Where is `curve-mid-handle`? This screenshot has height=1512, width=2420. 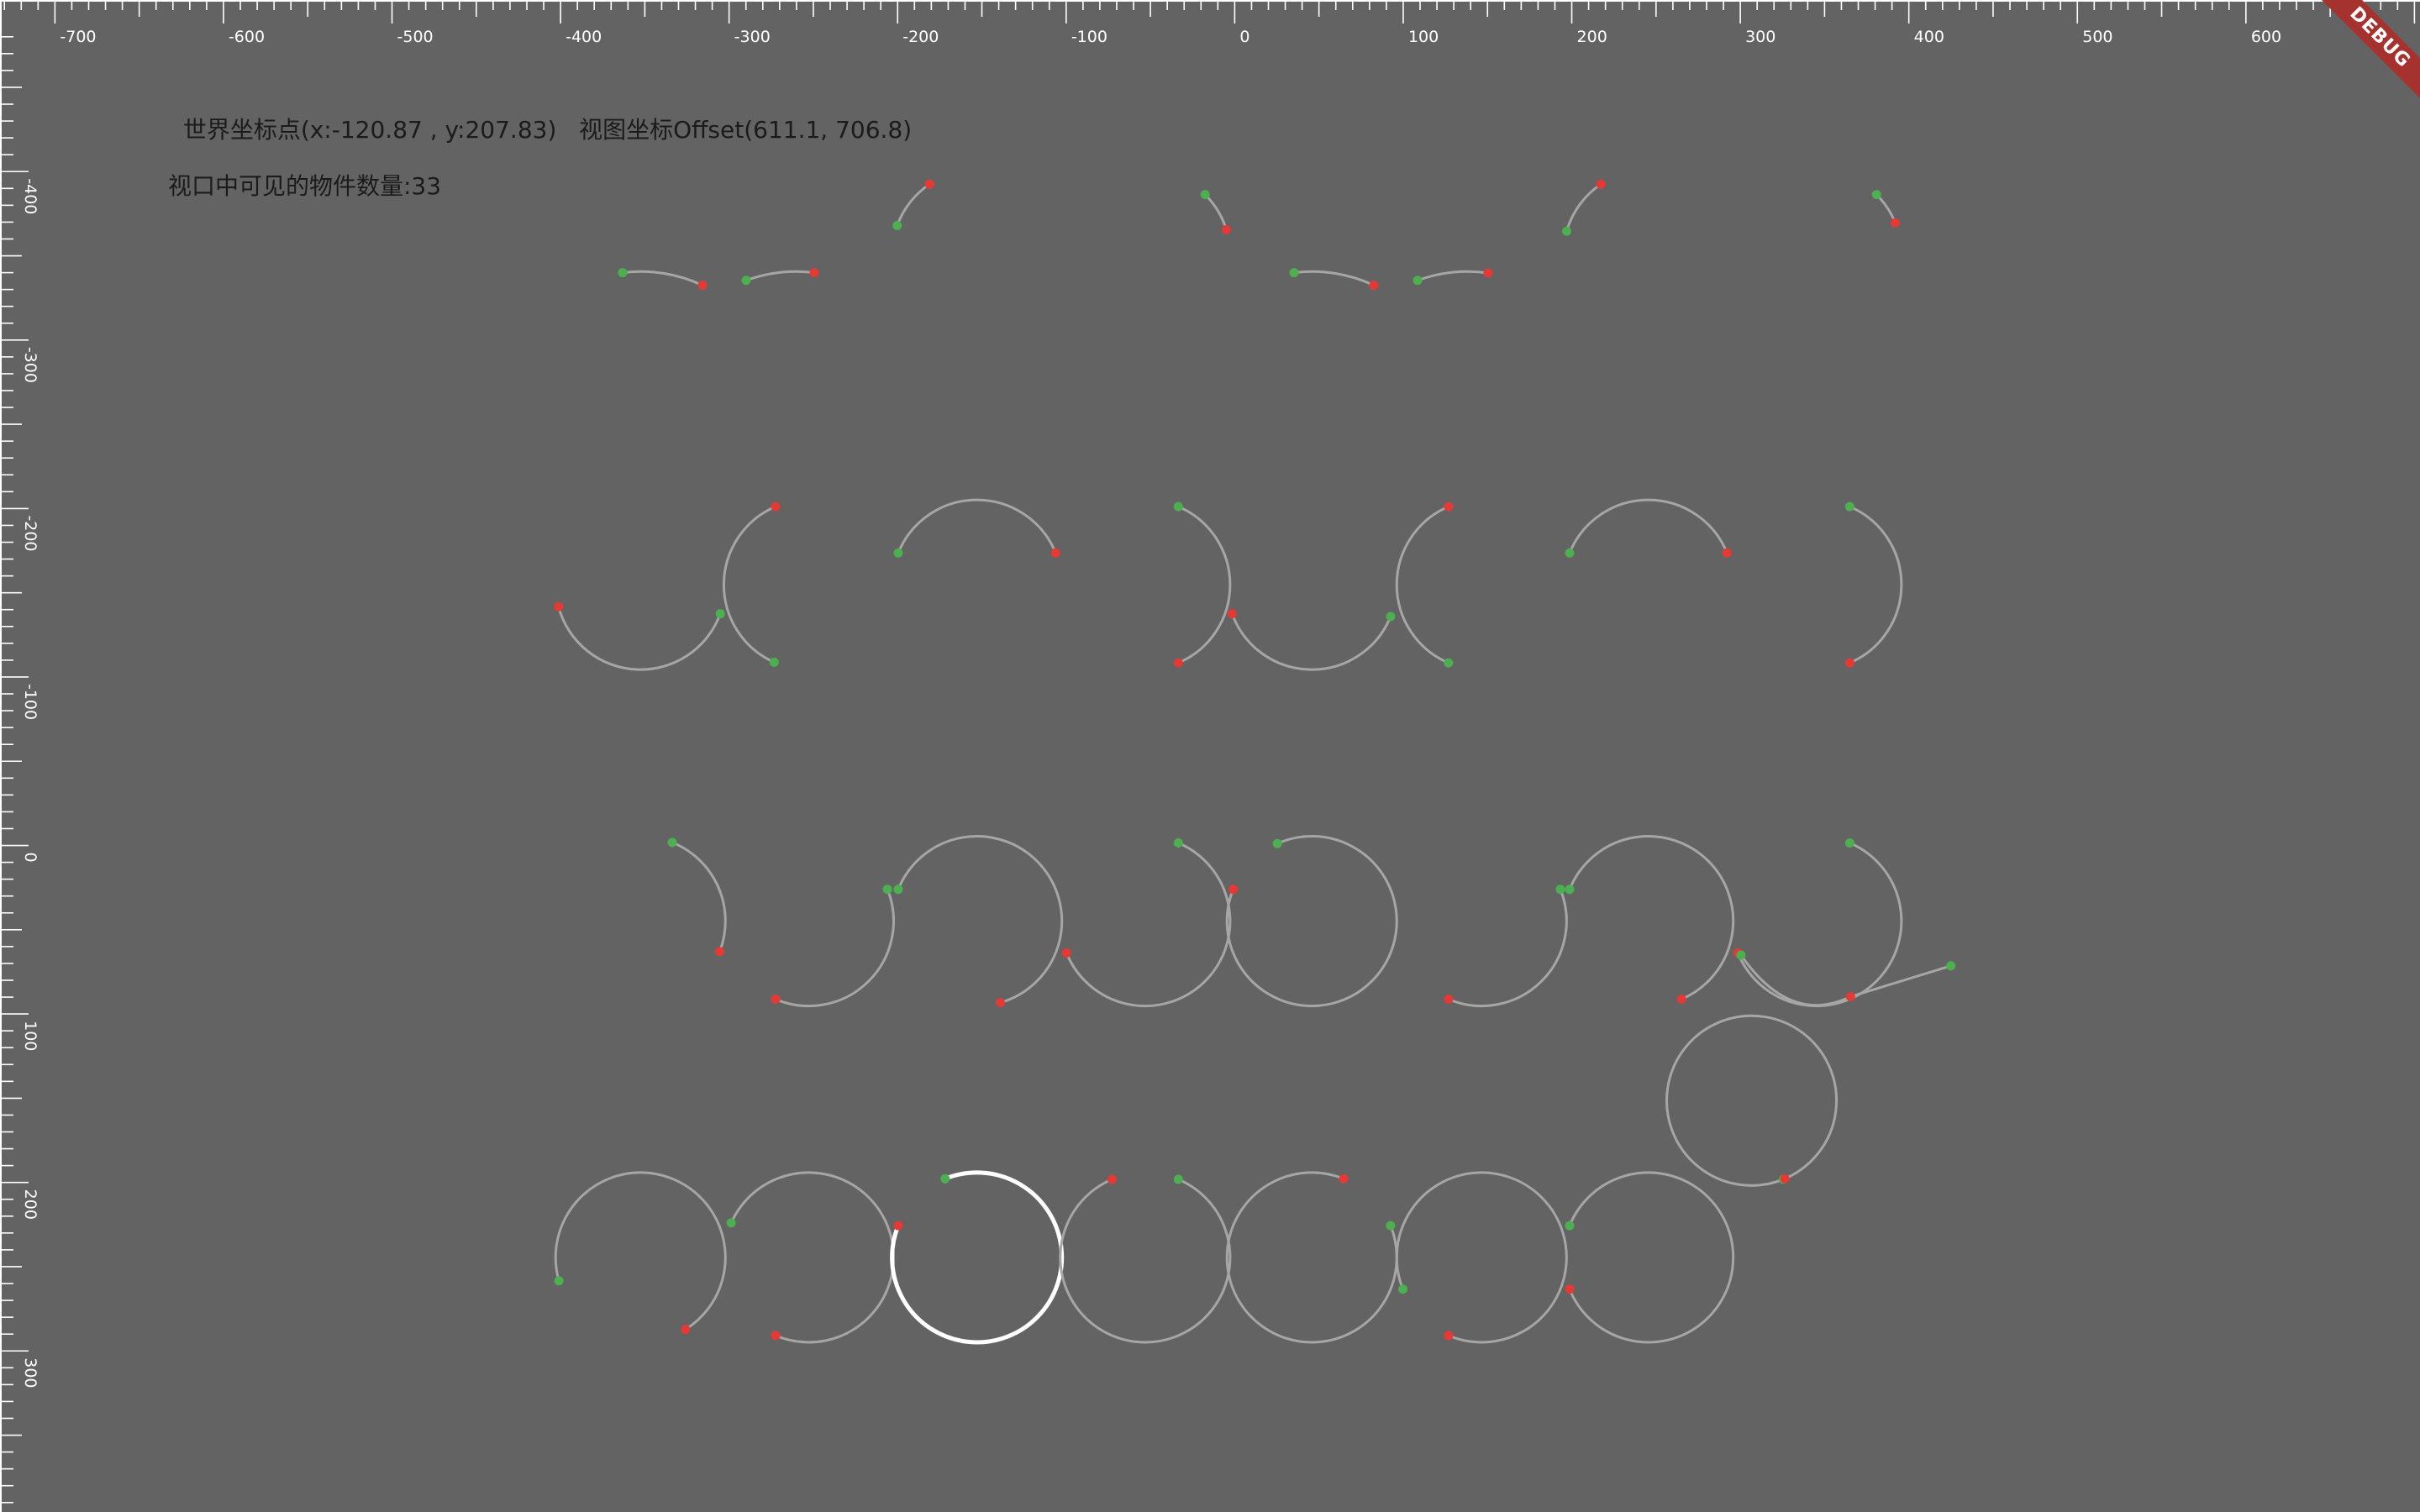 curve-mid-handle is located at coordinates (1850, 997).